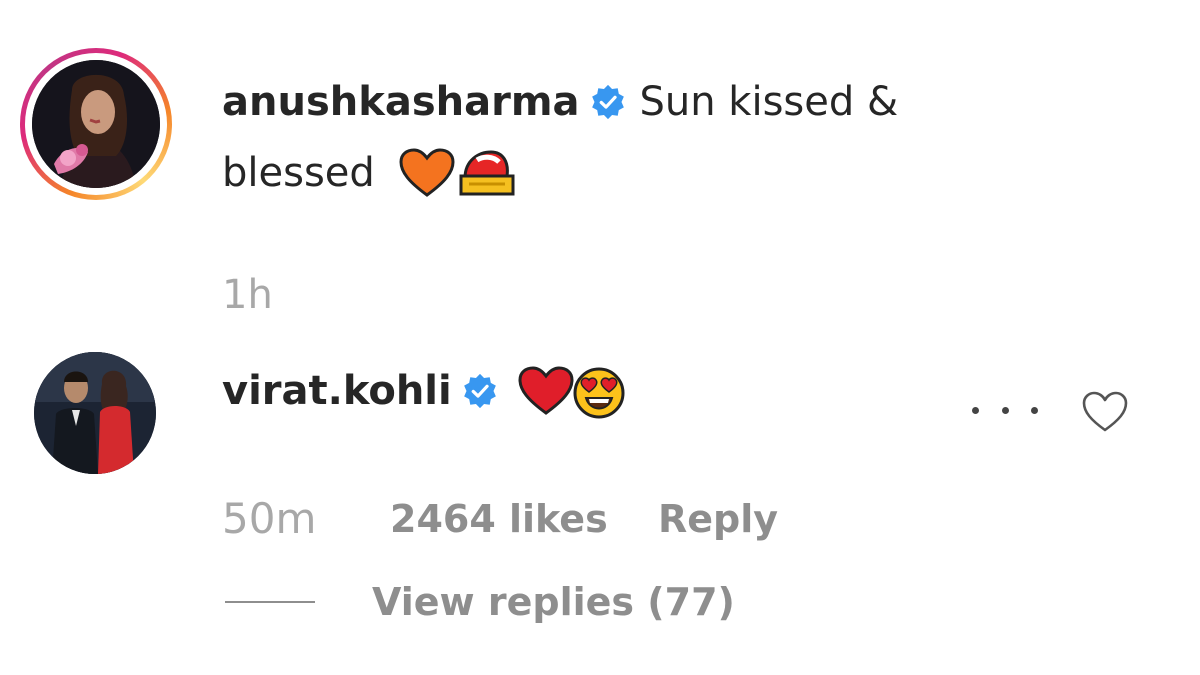 The width and height of the screenshot is (1200, 675). I want to click on caption-text-2: blessed, so click(298, 173).